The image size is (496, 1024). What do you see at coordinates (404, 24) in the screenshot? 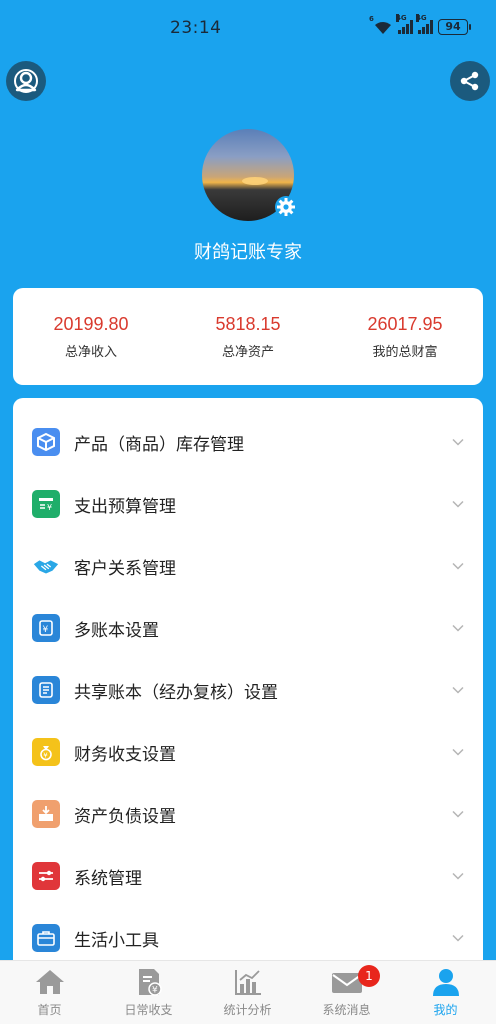
I see `signal-icon-1: 4G` at bounding box center [404, 24].